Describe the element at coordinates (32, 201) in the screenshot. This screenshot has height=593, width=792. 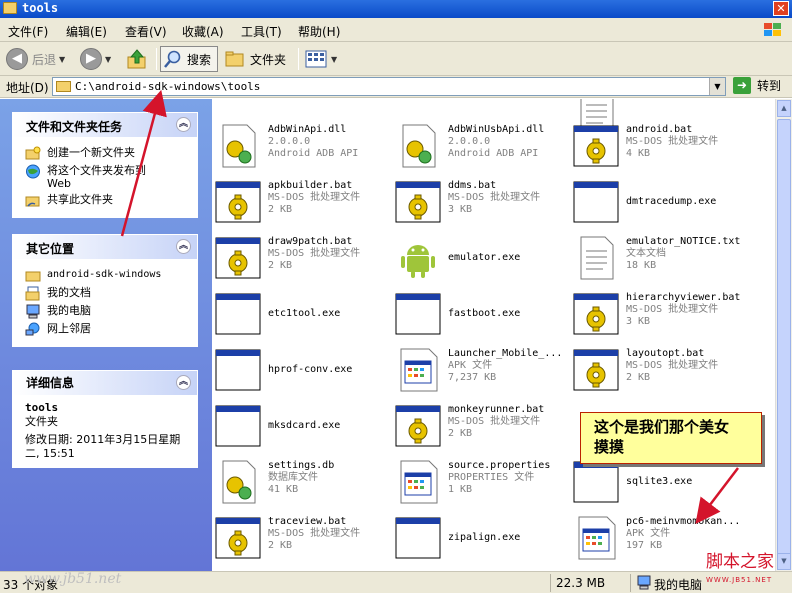
I see `share-folder-icon` at that location.